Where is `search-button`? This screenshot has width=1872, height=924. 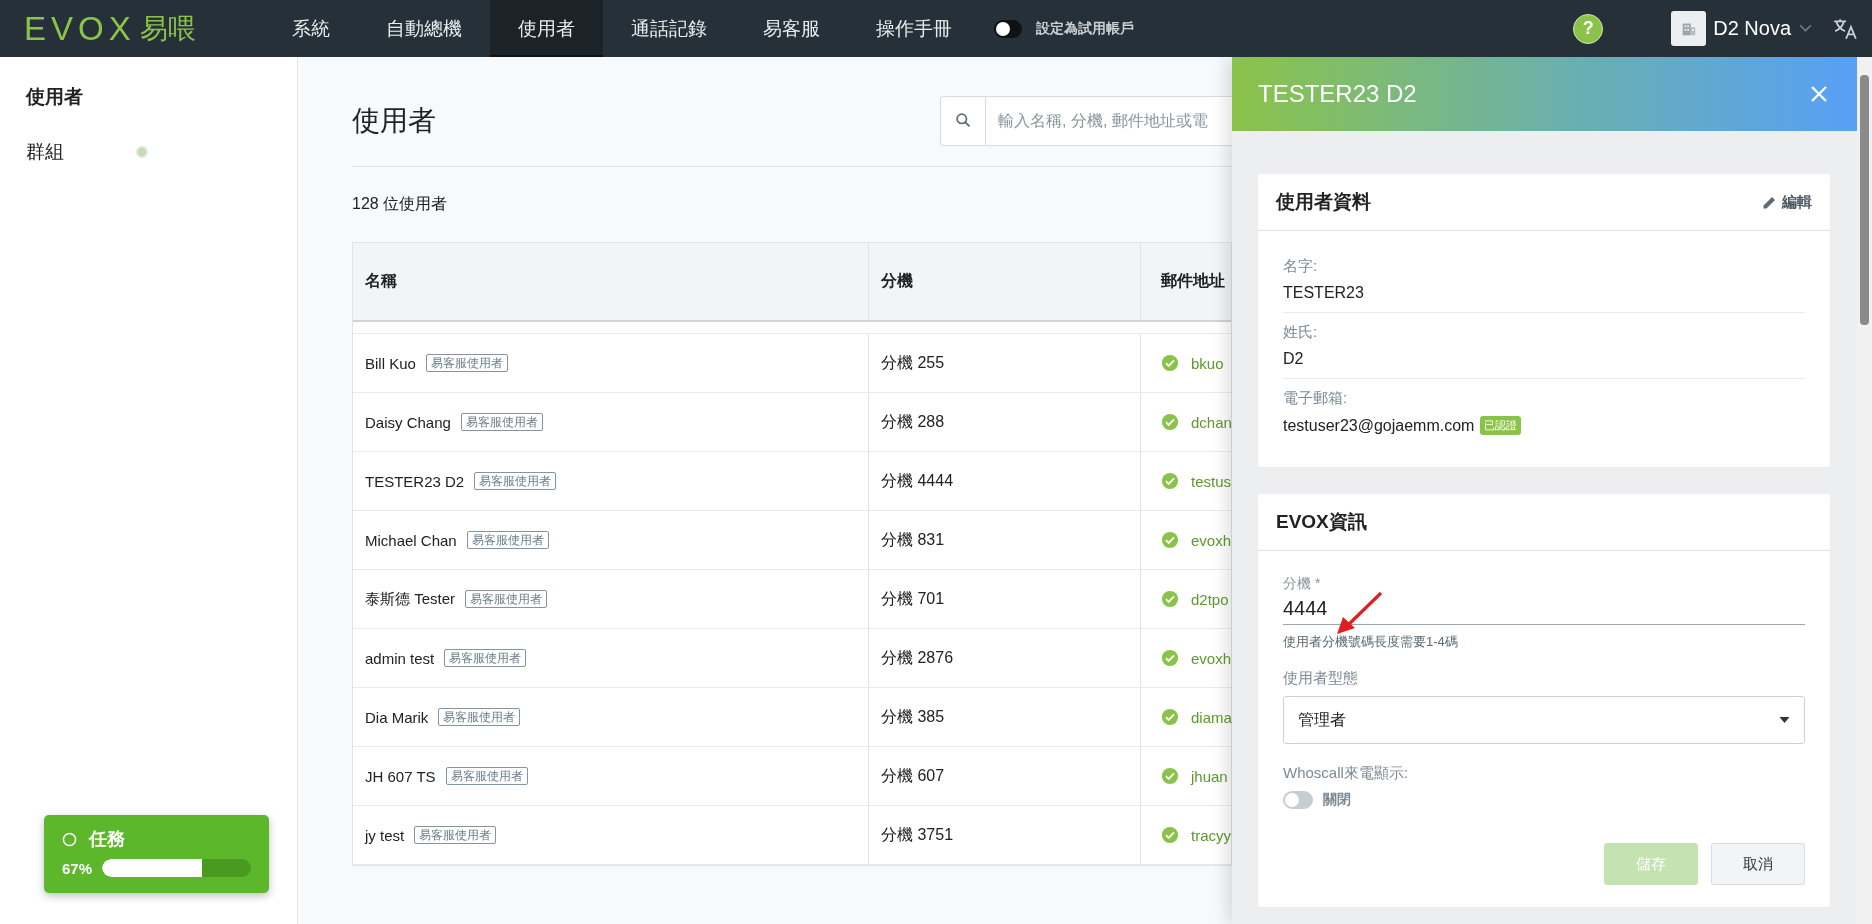 search-button is located at coordinates (963, 120).